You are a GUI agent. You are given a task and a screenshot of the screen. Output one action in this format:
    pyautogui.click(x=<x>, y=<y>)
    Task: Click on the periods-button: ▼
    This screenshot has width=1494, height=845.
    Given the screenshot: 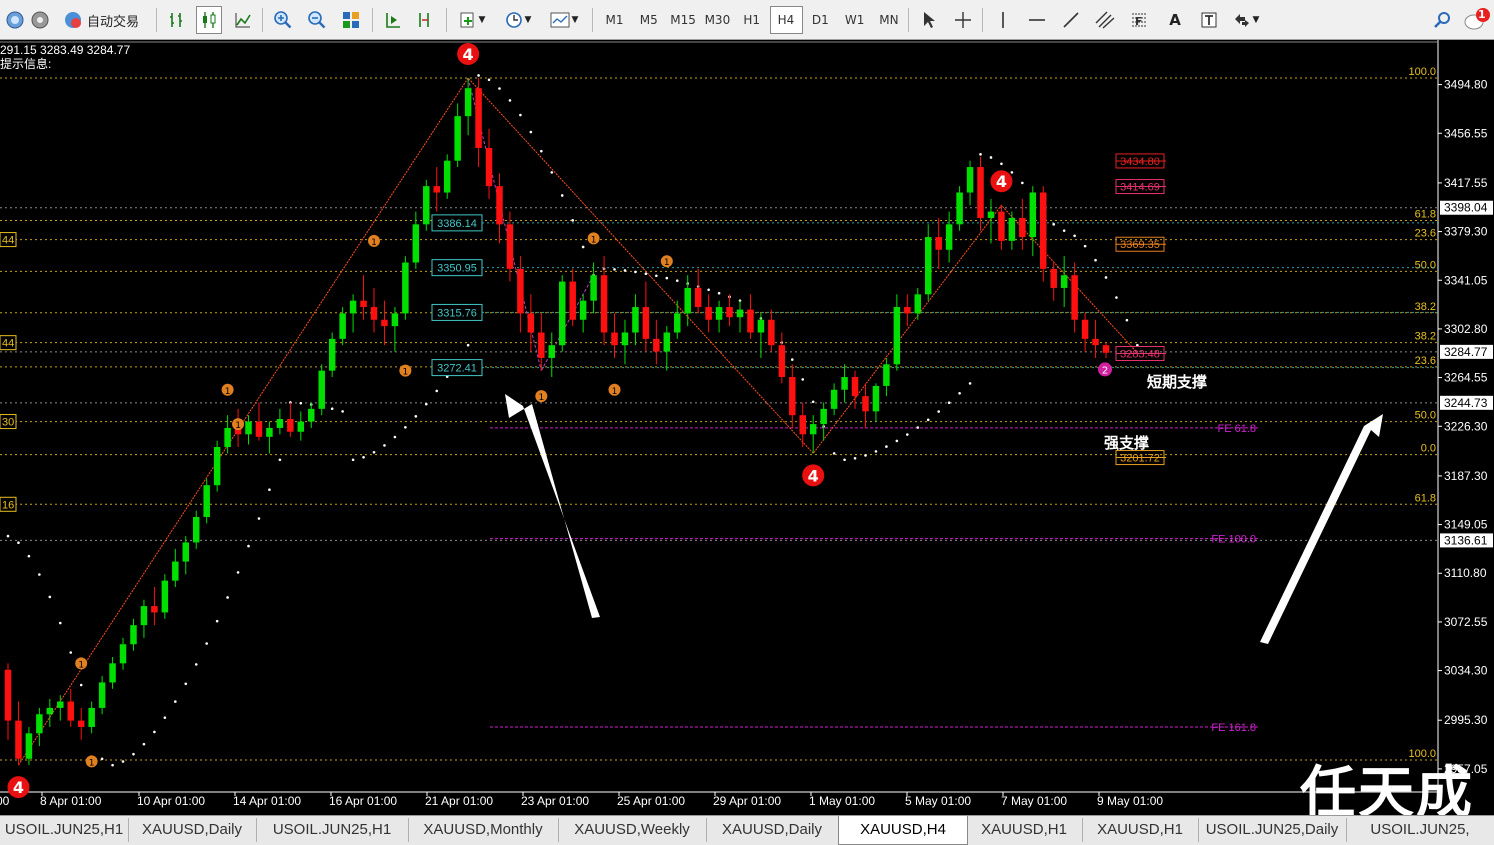 What is the action you would take?
    pyautogui.click(x=518, y=20)
    